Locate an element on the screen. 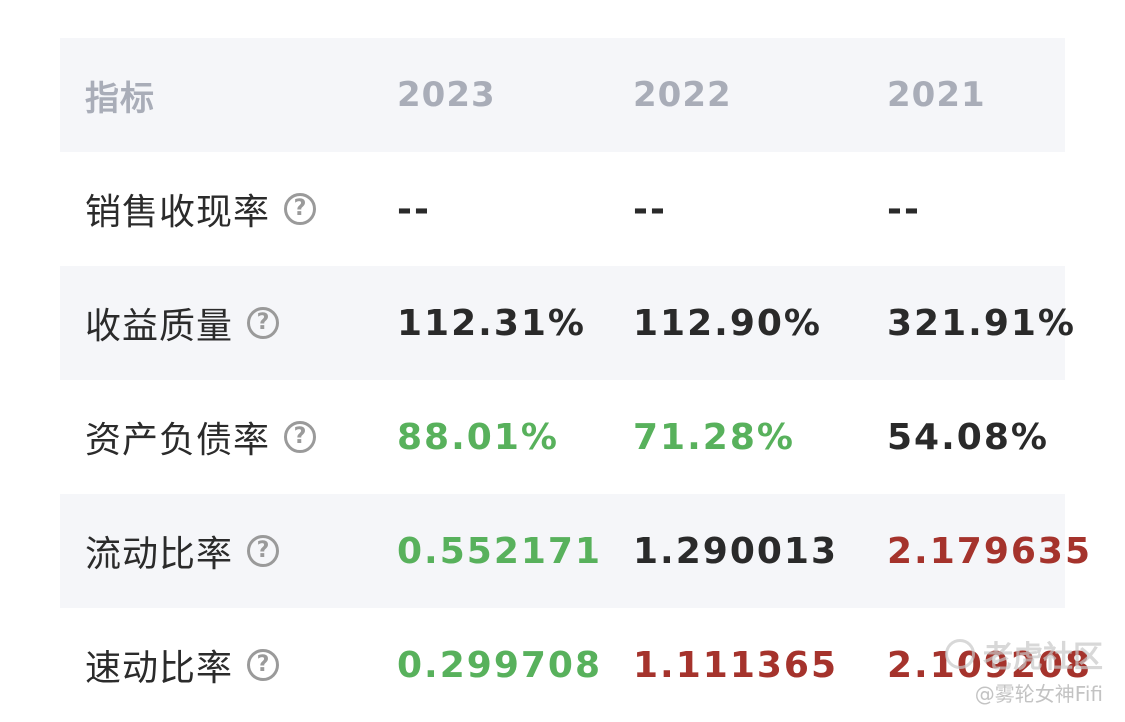 This screenshot has height=722, width=1125. value-2022: 1.111365 is located at coordinates (735, 665).